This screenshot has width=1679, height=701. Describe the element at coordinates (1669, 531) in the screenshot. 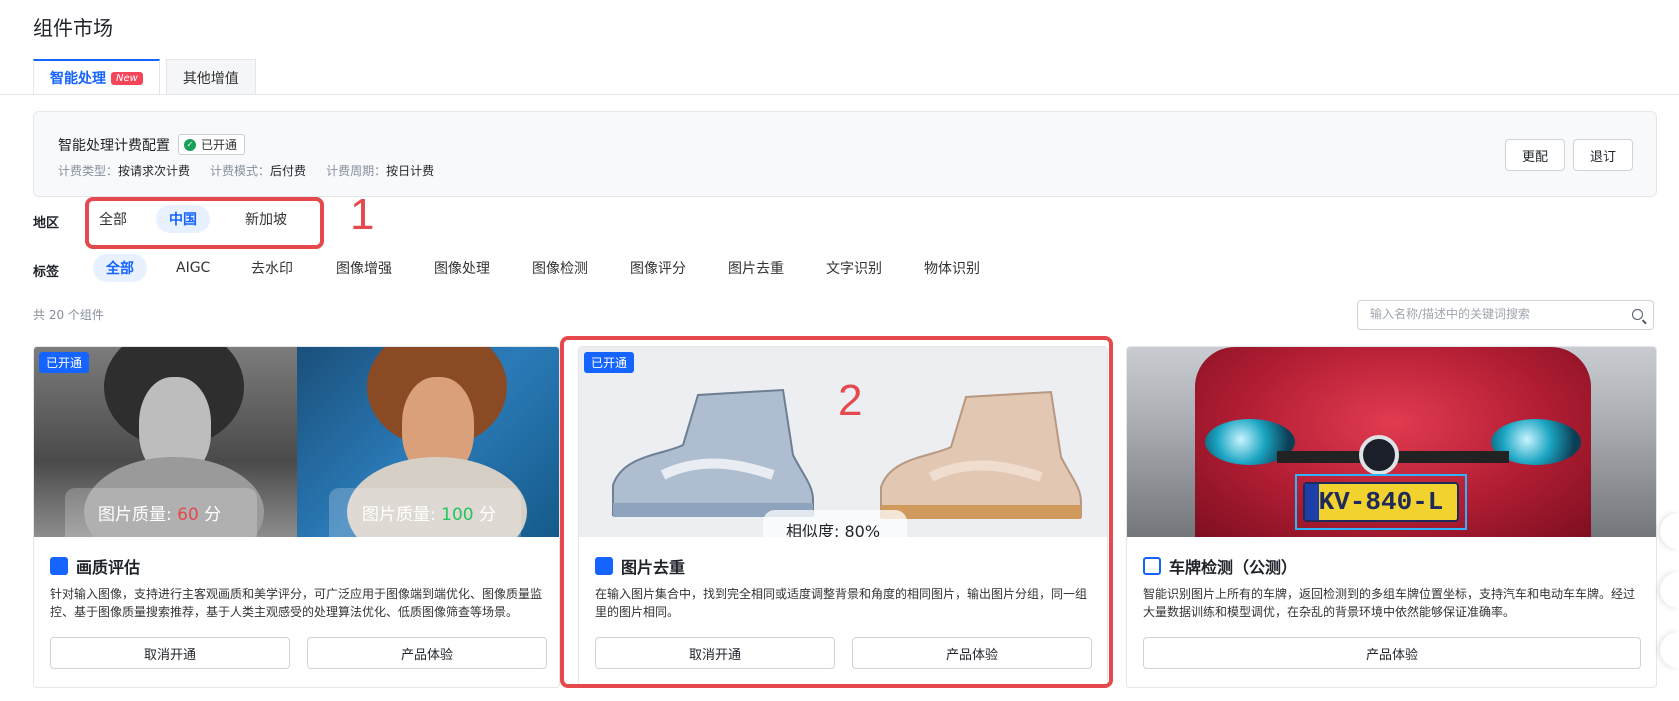

I see `assistant-widget` at that location.